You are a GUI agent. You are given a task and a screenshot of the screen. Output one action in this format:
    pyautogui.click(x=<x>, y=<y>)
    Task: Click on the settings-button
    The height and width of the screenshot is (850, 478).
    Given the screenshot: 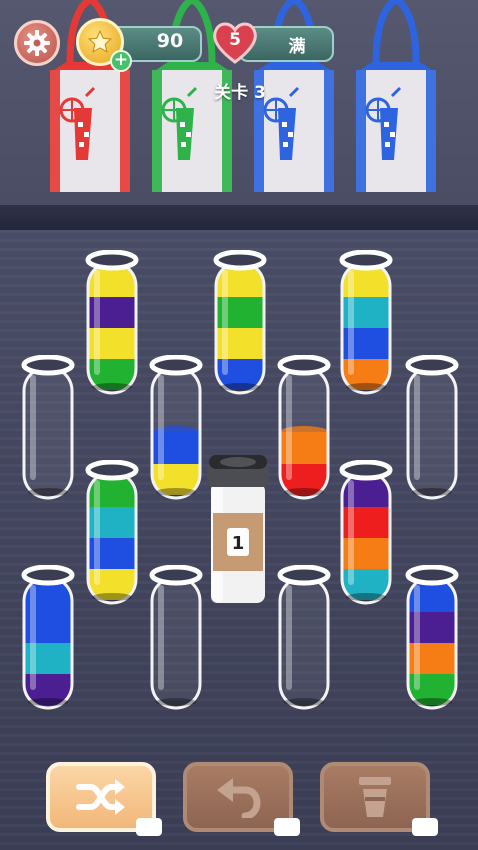 What is the action you would take?
    pyautogui.click(x=37, y=43)
    